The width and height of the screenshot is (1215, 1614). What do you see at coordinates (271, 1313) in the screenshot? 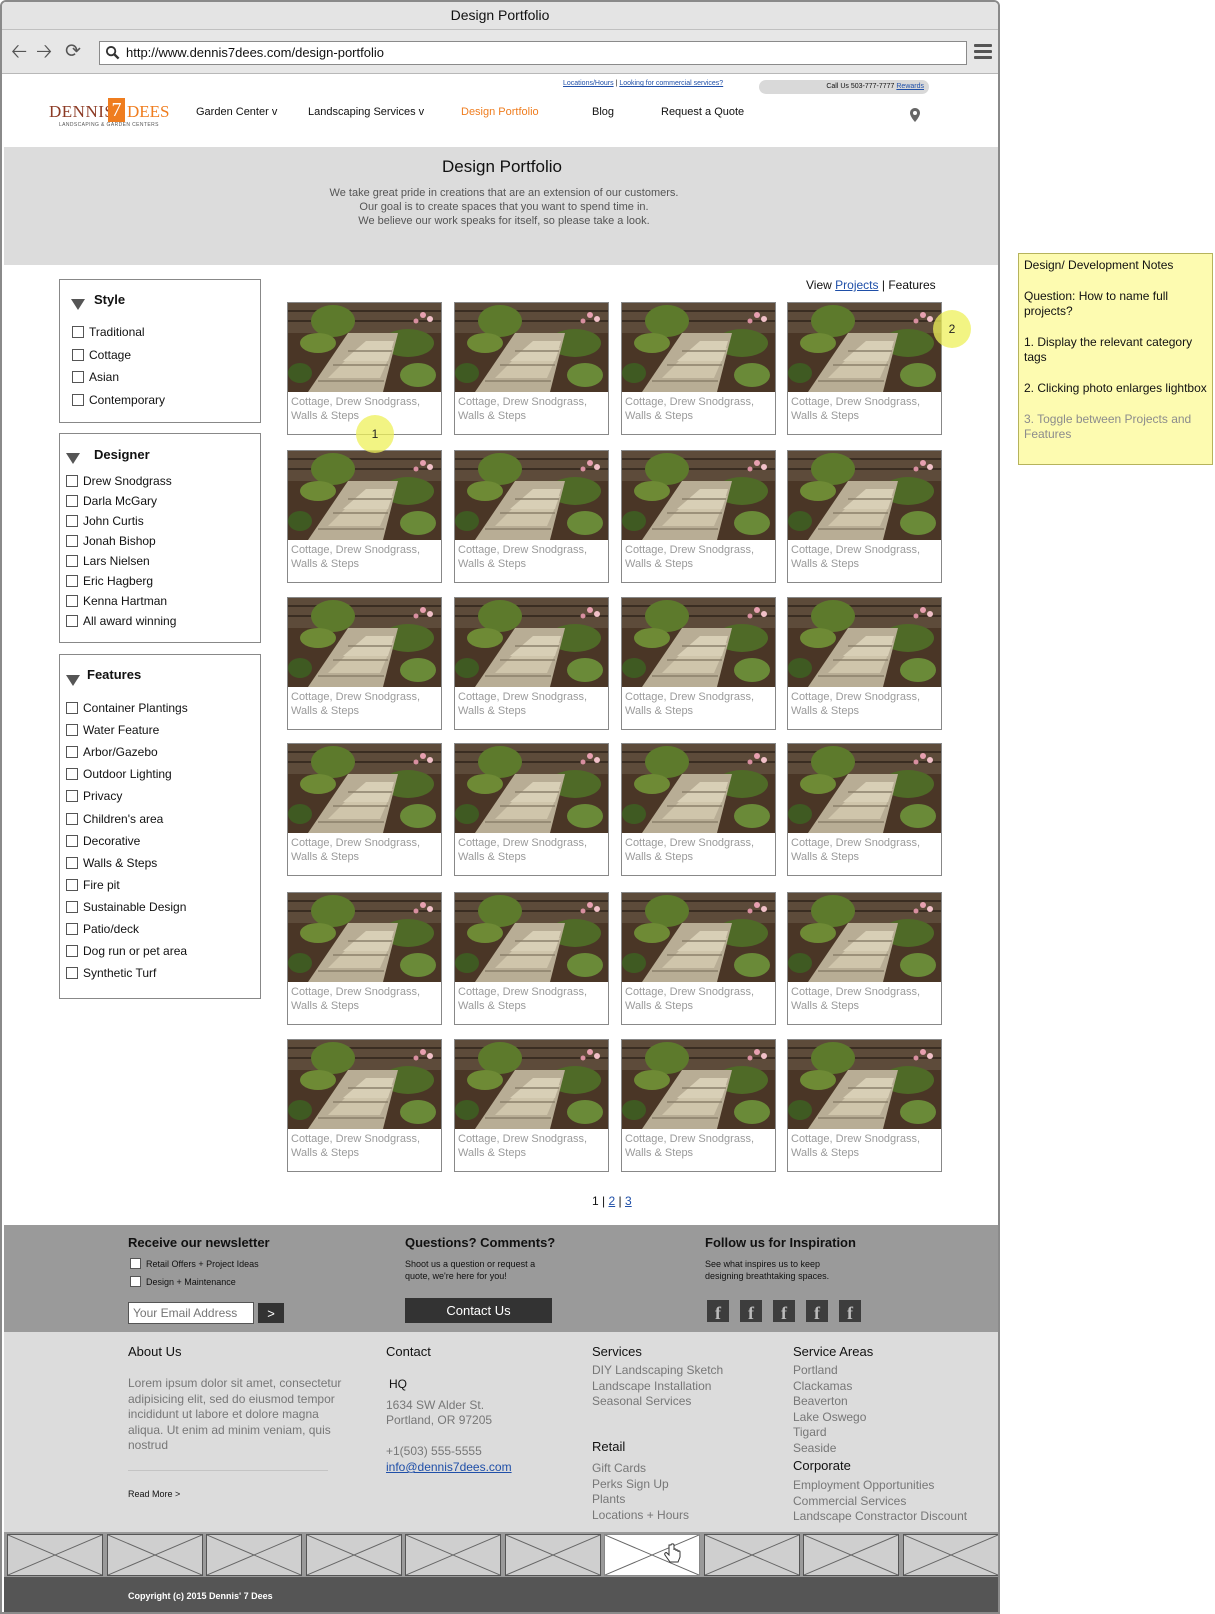
I see `email-submit-button: >` at bounding box center [271, 1313].